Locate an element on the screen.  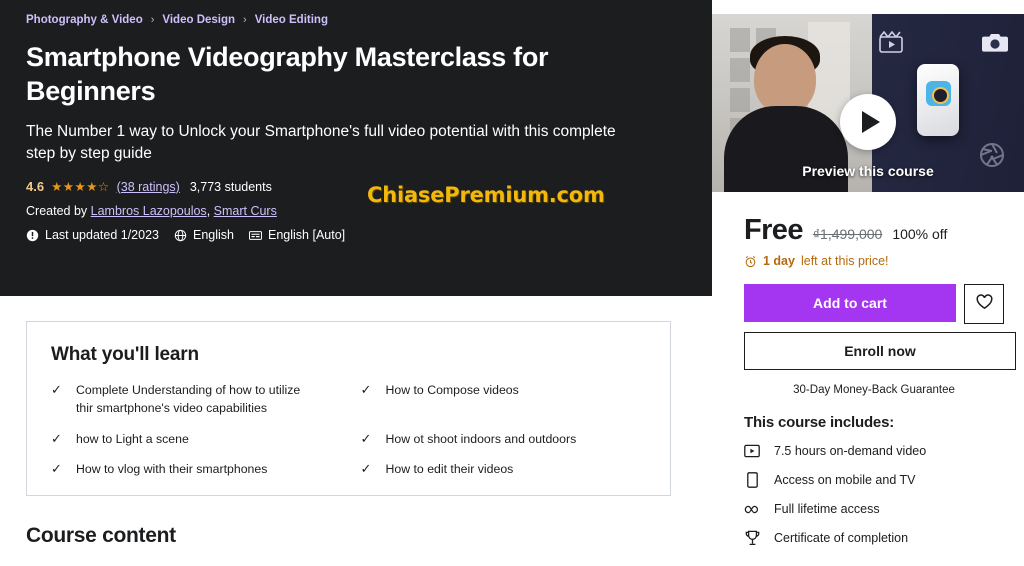
list-item: Access on mobile and TV is located at coordinates (874, 480).